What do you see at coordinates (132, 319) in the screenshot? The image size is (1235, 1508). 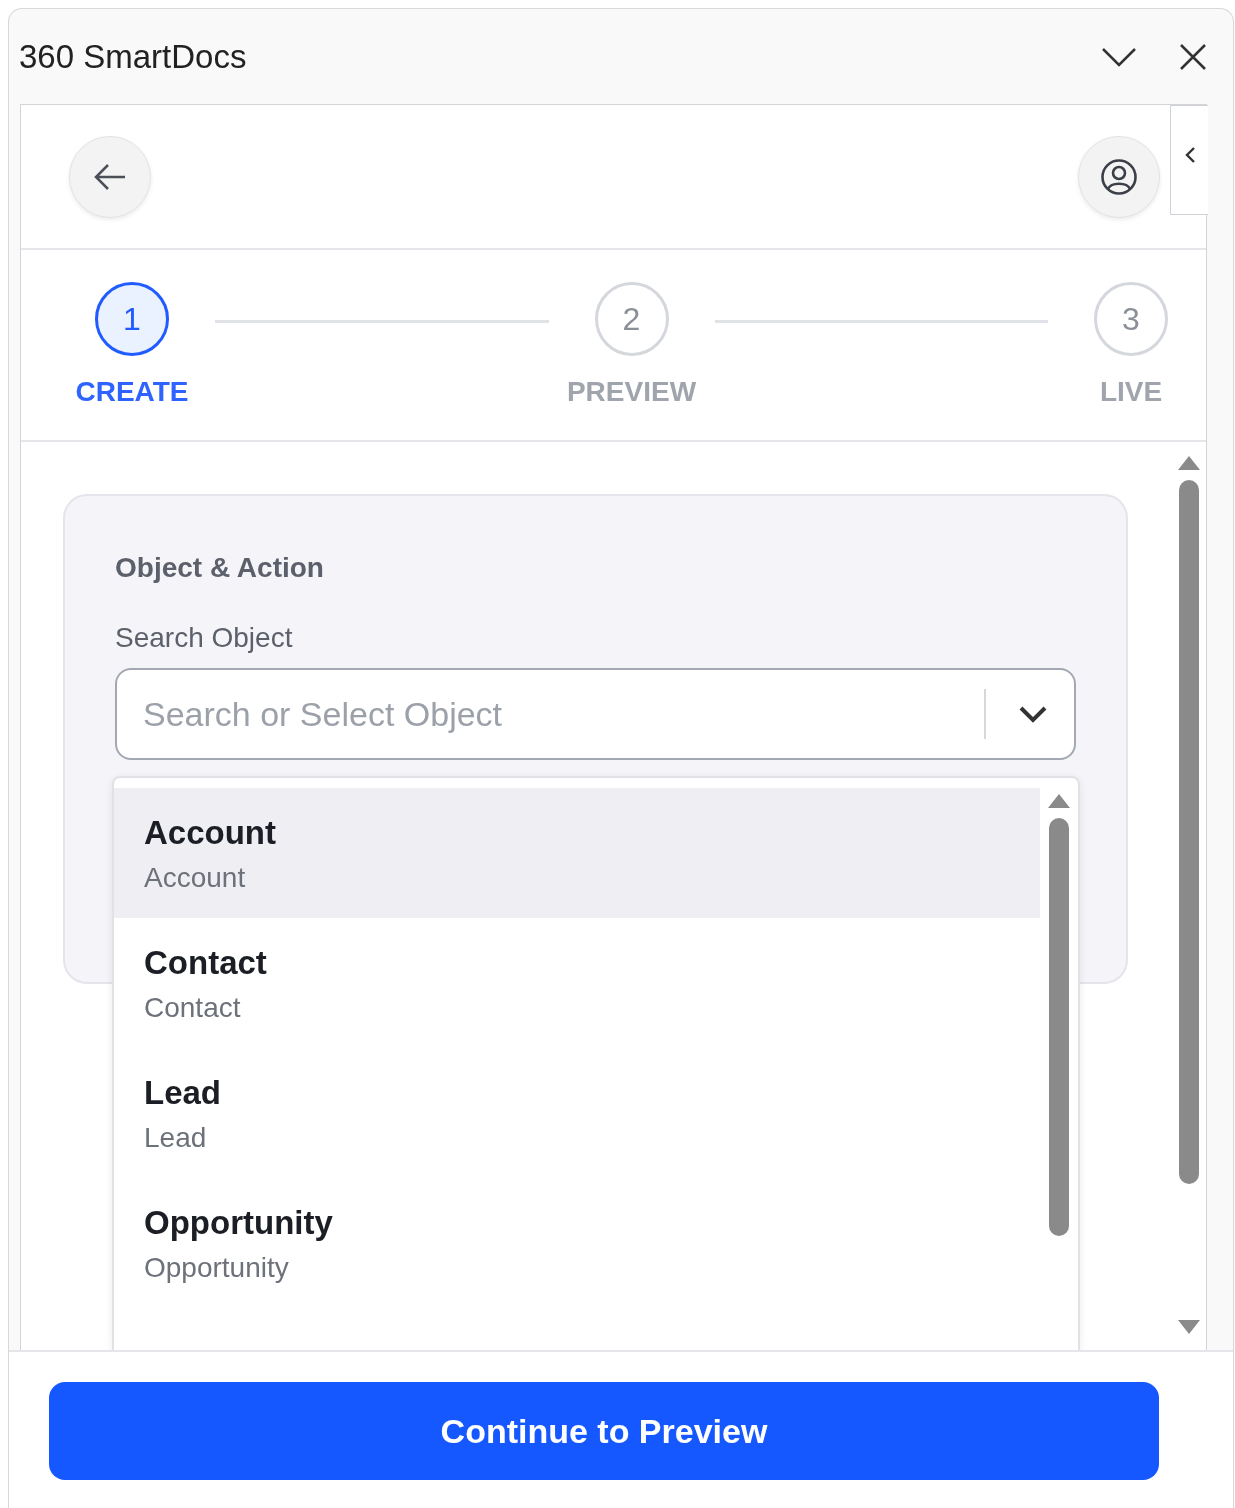 I see `step-number: 1` at bounding box center [132, 319].